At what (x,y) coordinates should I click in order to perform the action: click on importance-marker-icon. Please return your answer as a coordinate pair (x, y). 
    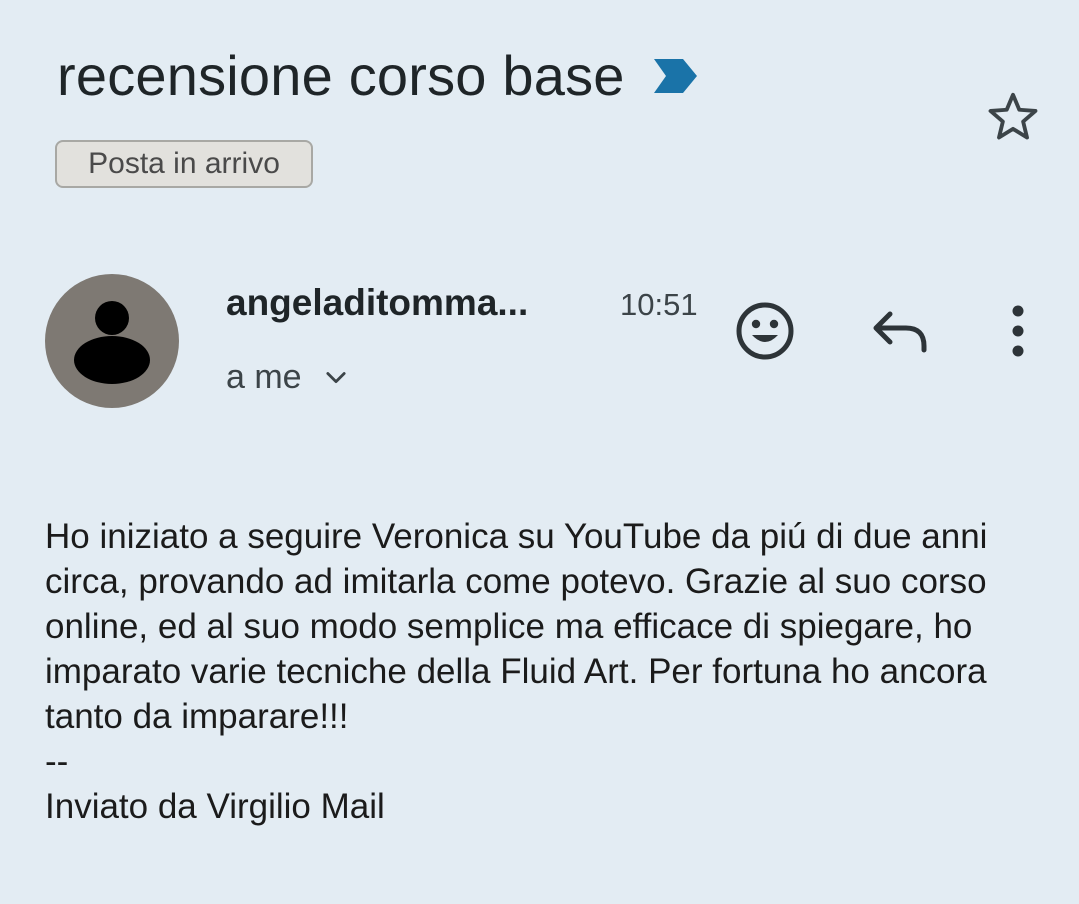
    Looking at the image, I should click on (676, 76).